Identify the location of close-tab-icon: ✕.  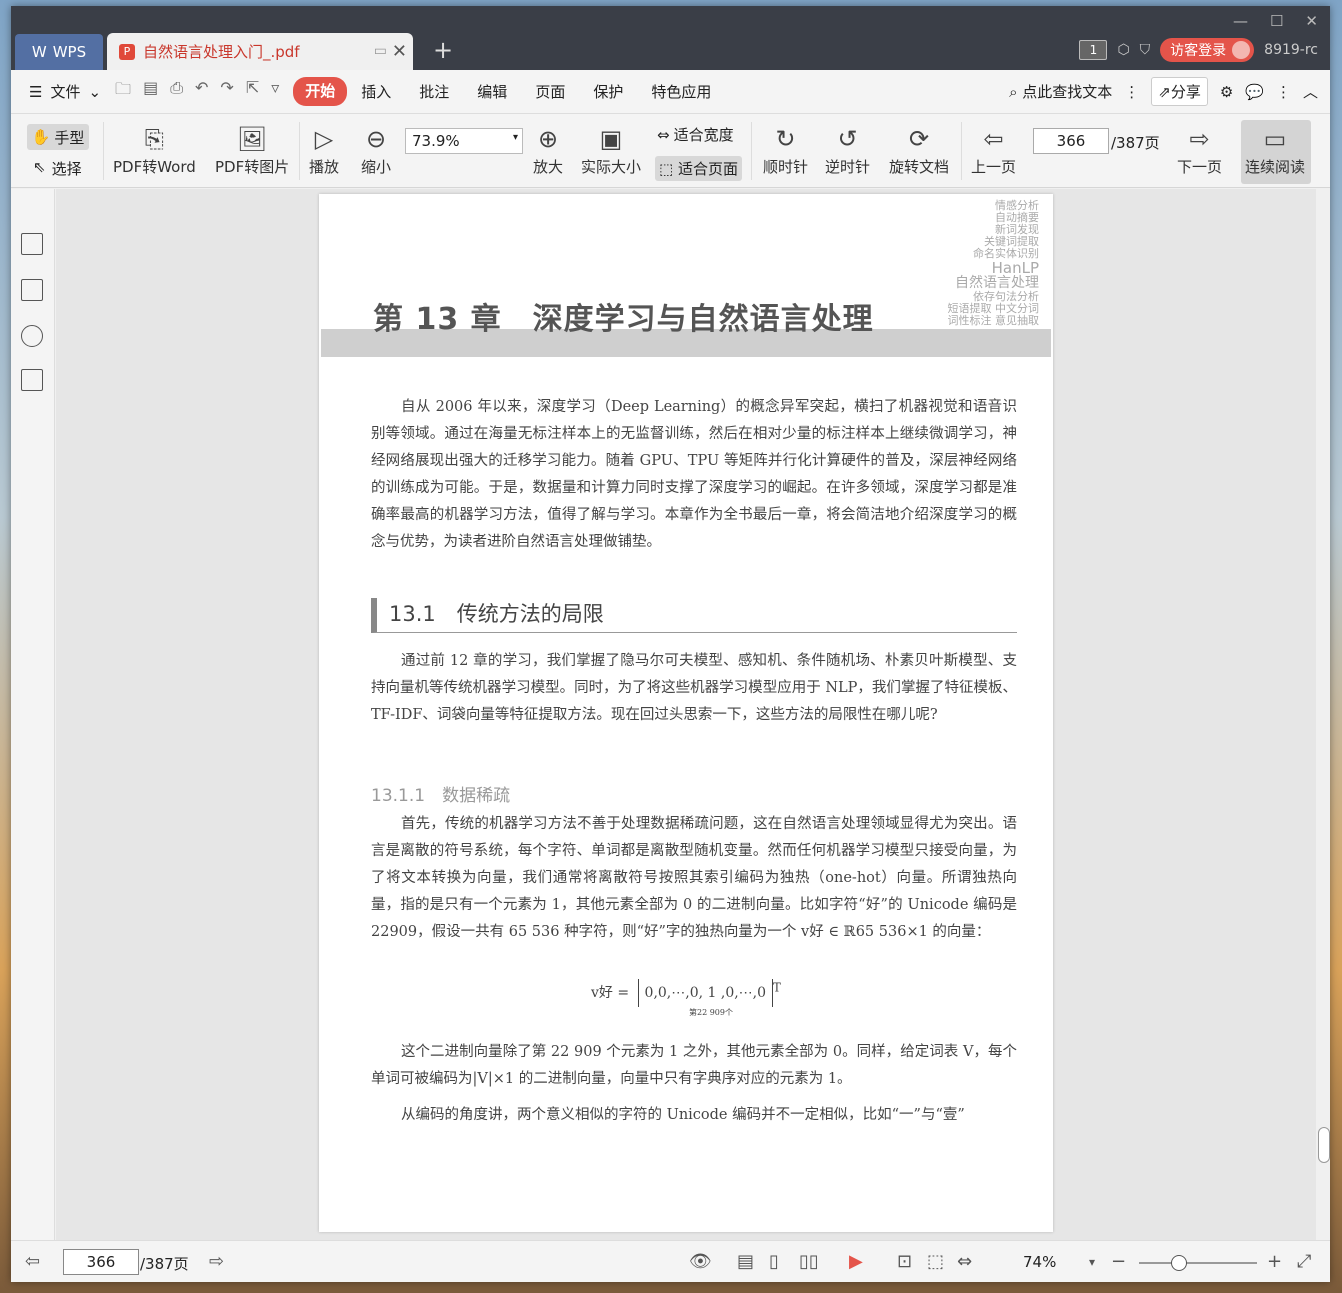
(399, 51).